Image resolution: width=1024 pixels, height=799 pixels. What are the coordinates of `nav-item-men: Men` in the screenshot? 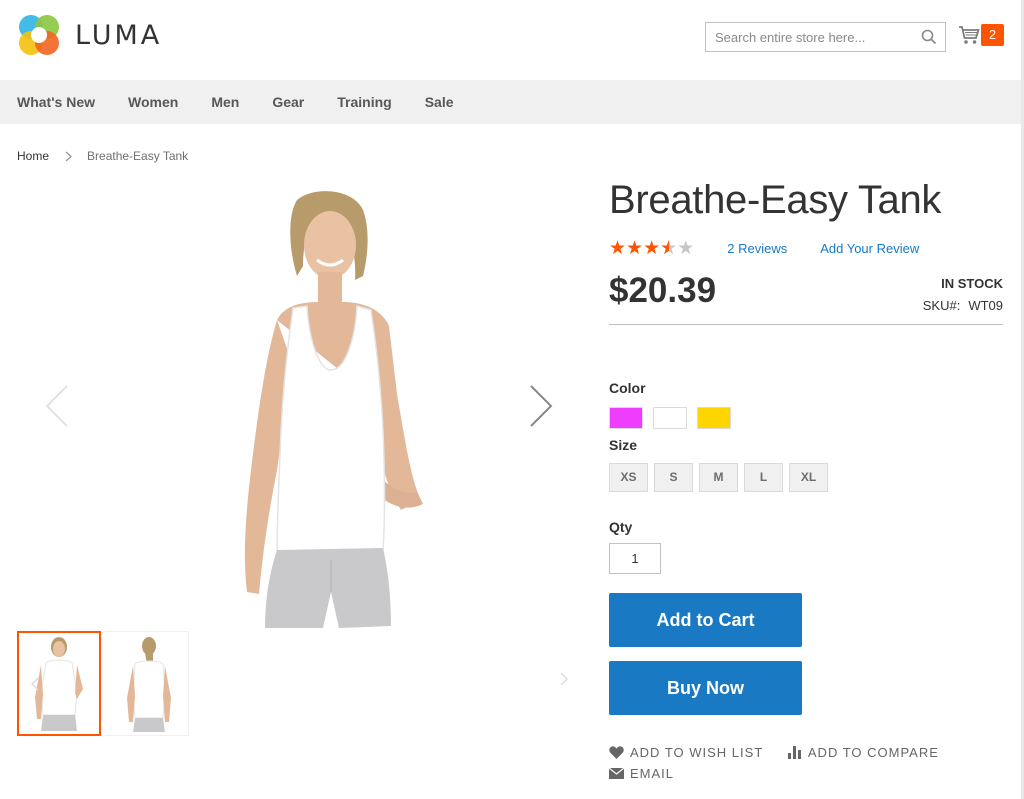 It's located at (225, 102).